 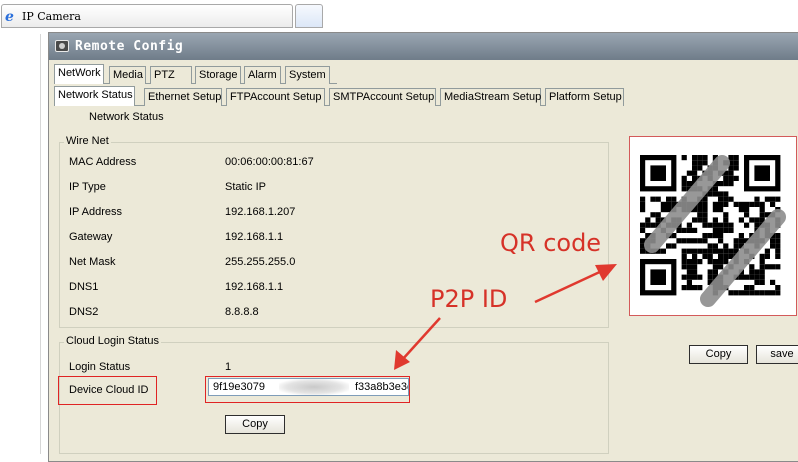 I want to click on tab-network-status: Network Status, so click(x=94, y=96).